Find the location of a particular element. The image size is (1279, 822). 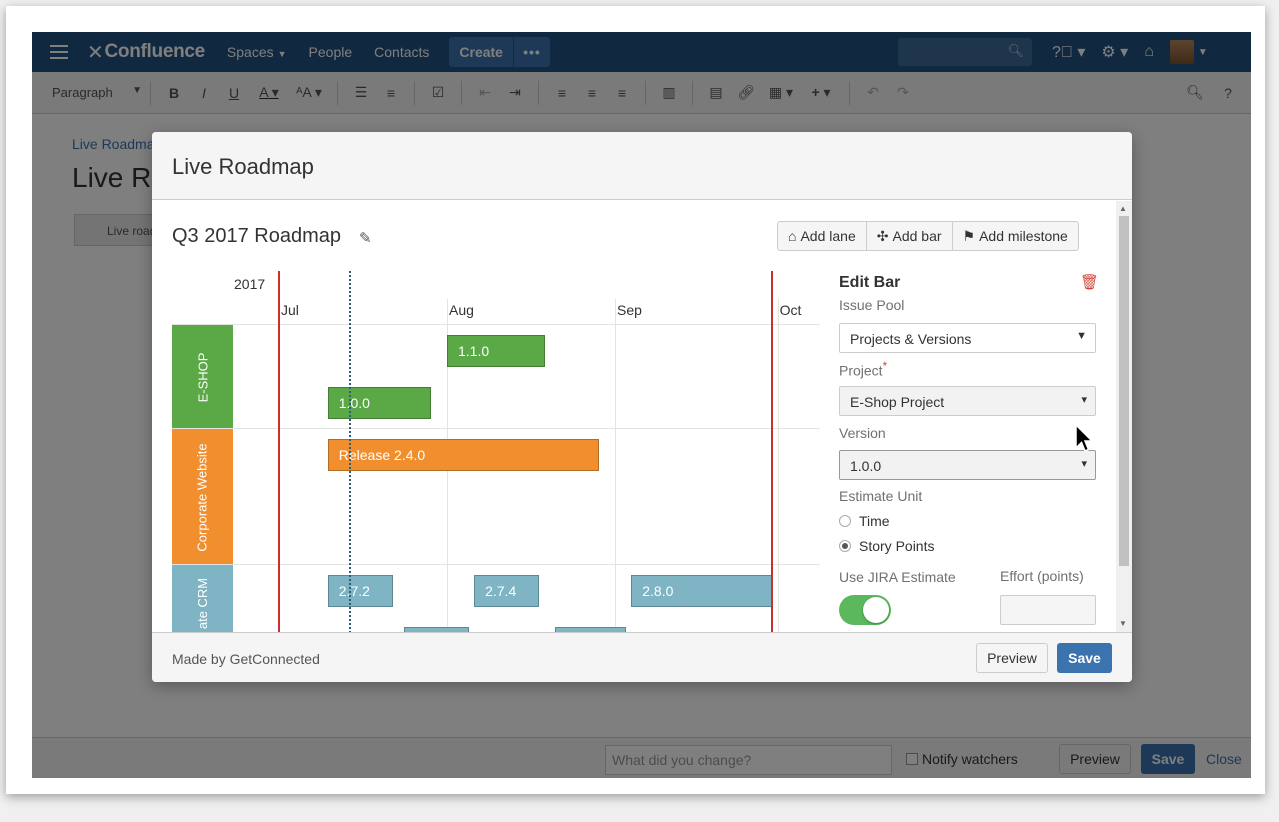

year-label: 2017 is located at coordinates (250, 284).